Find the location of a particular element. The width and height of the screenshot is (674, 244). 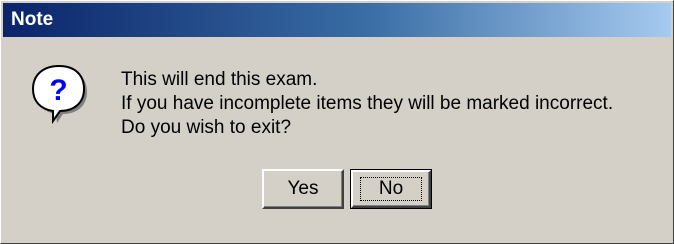

question-icon: ? is located at coordinates (59, 95).